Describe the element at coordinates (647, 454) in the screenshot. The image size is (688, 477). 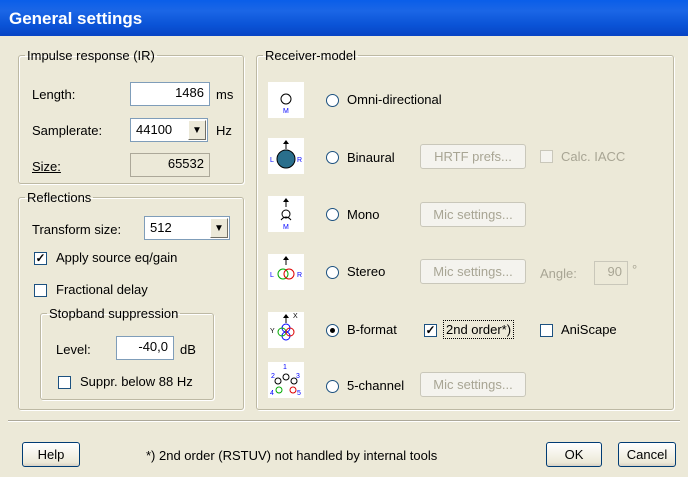
I see `cancel-button: Cancel` at that location.